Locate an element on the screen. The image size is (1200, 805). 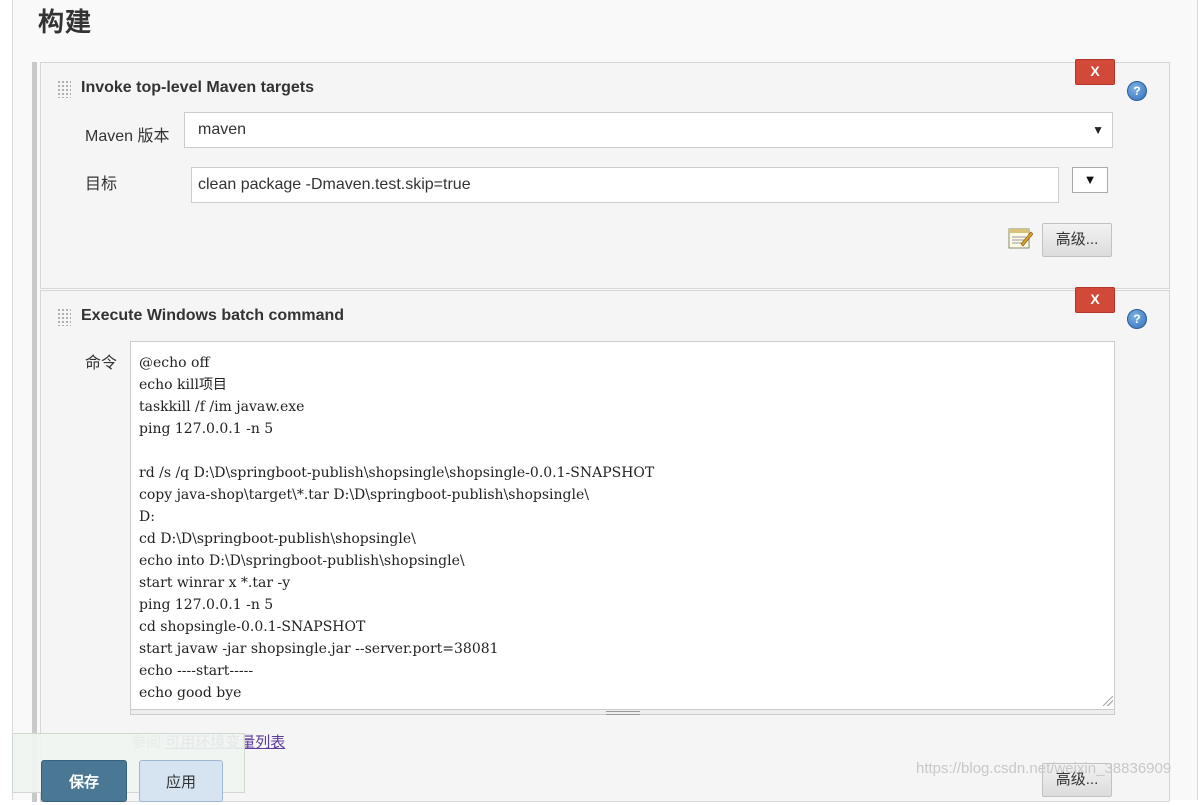
step-title: Invoke top-level Maven targets is located at coordinates (197, 87).